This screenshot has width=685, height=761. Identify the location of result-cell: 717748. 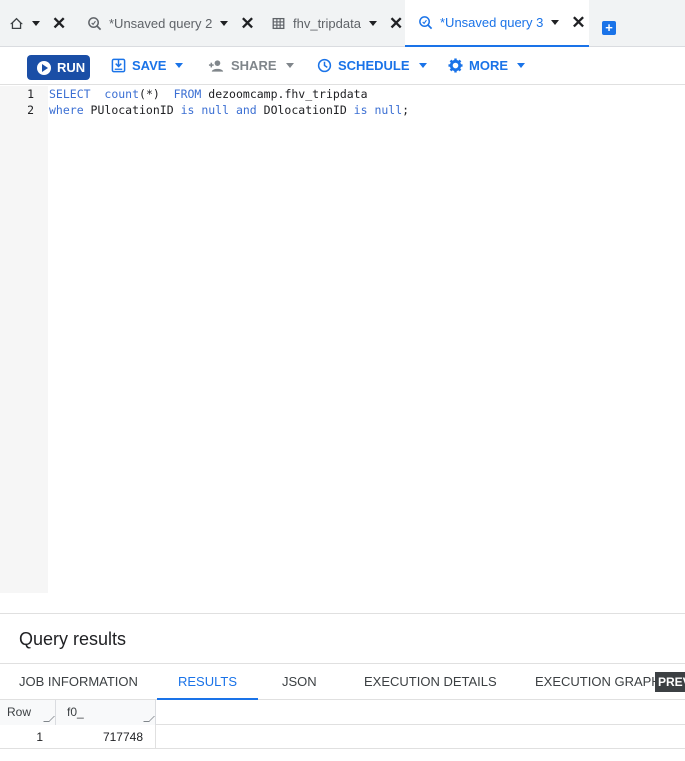
(99, 737).